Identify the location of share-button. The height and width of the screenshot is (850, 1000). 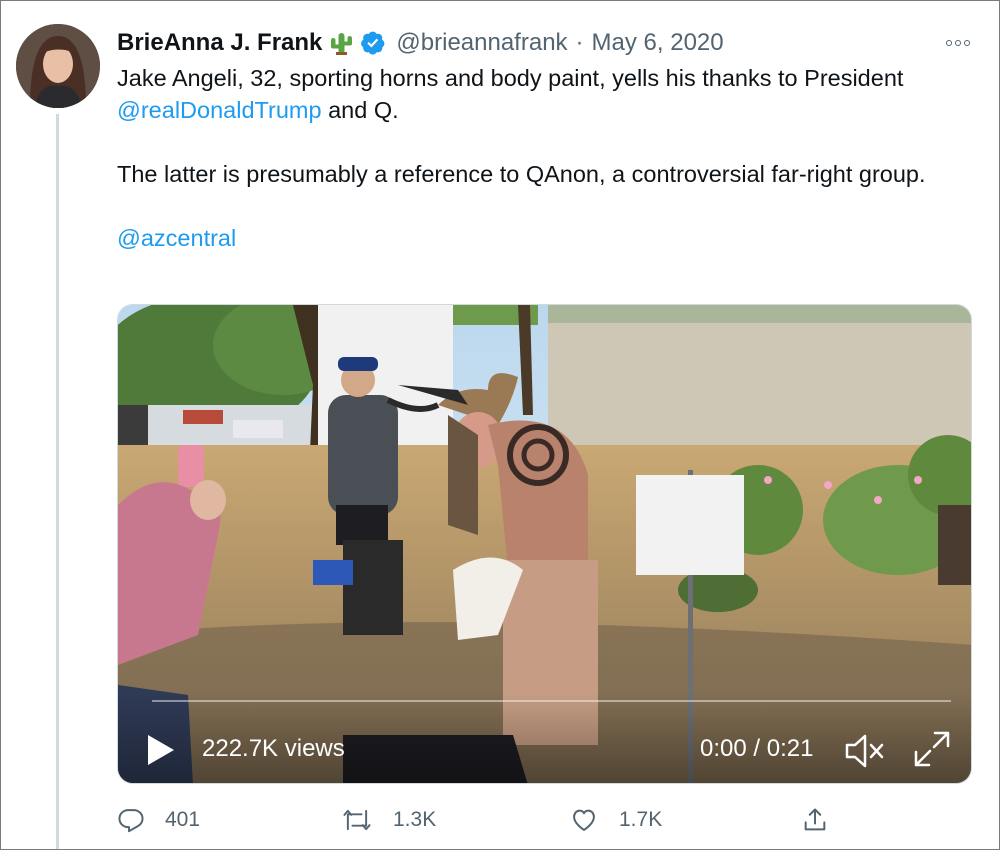
(825, 820).